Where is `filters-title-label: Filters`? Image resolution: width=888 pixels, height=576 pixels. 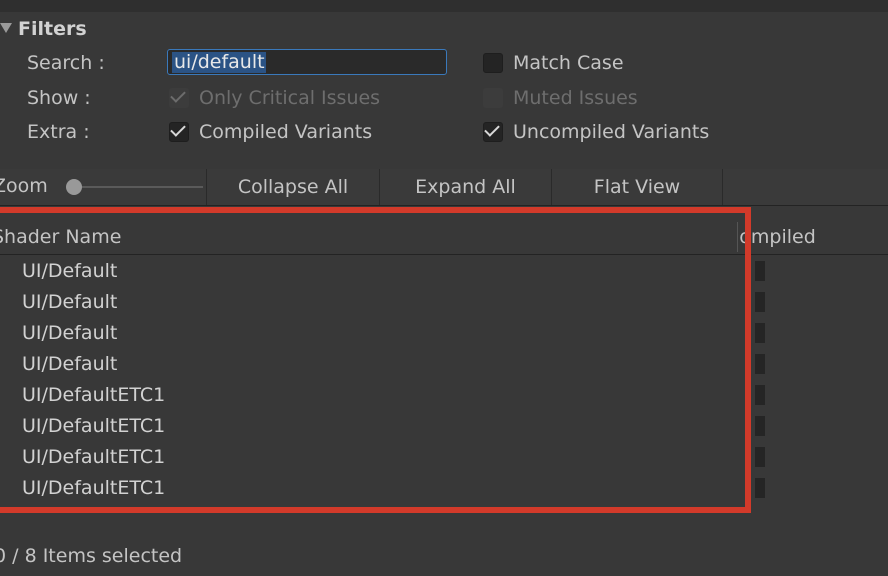 filters-title-label: Filters is located at coordinates (52, 29).